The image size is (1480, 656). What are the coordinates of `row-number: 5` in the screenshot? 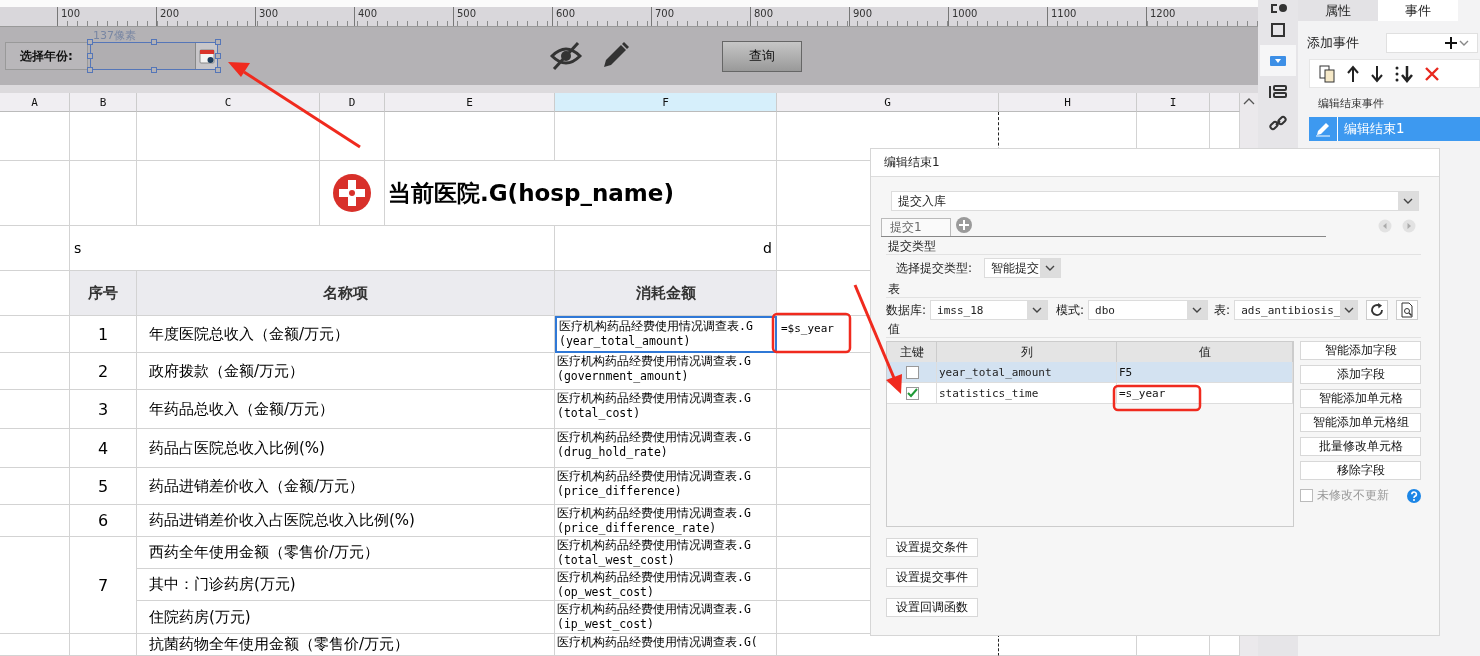 It's located at (103, 486).